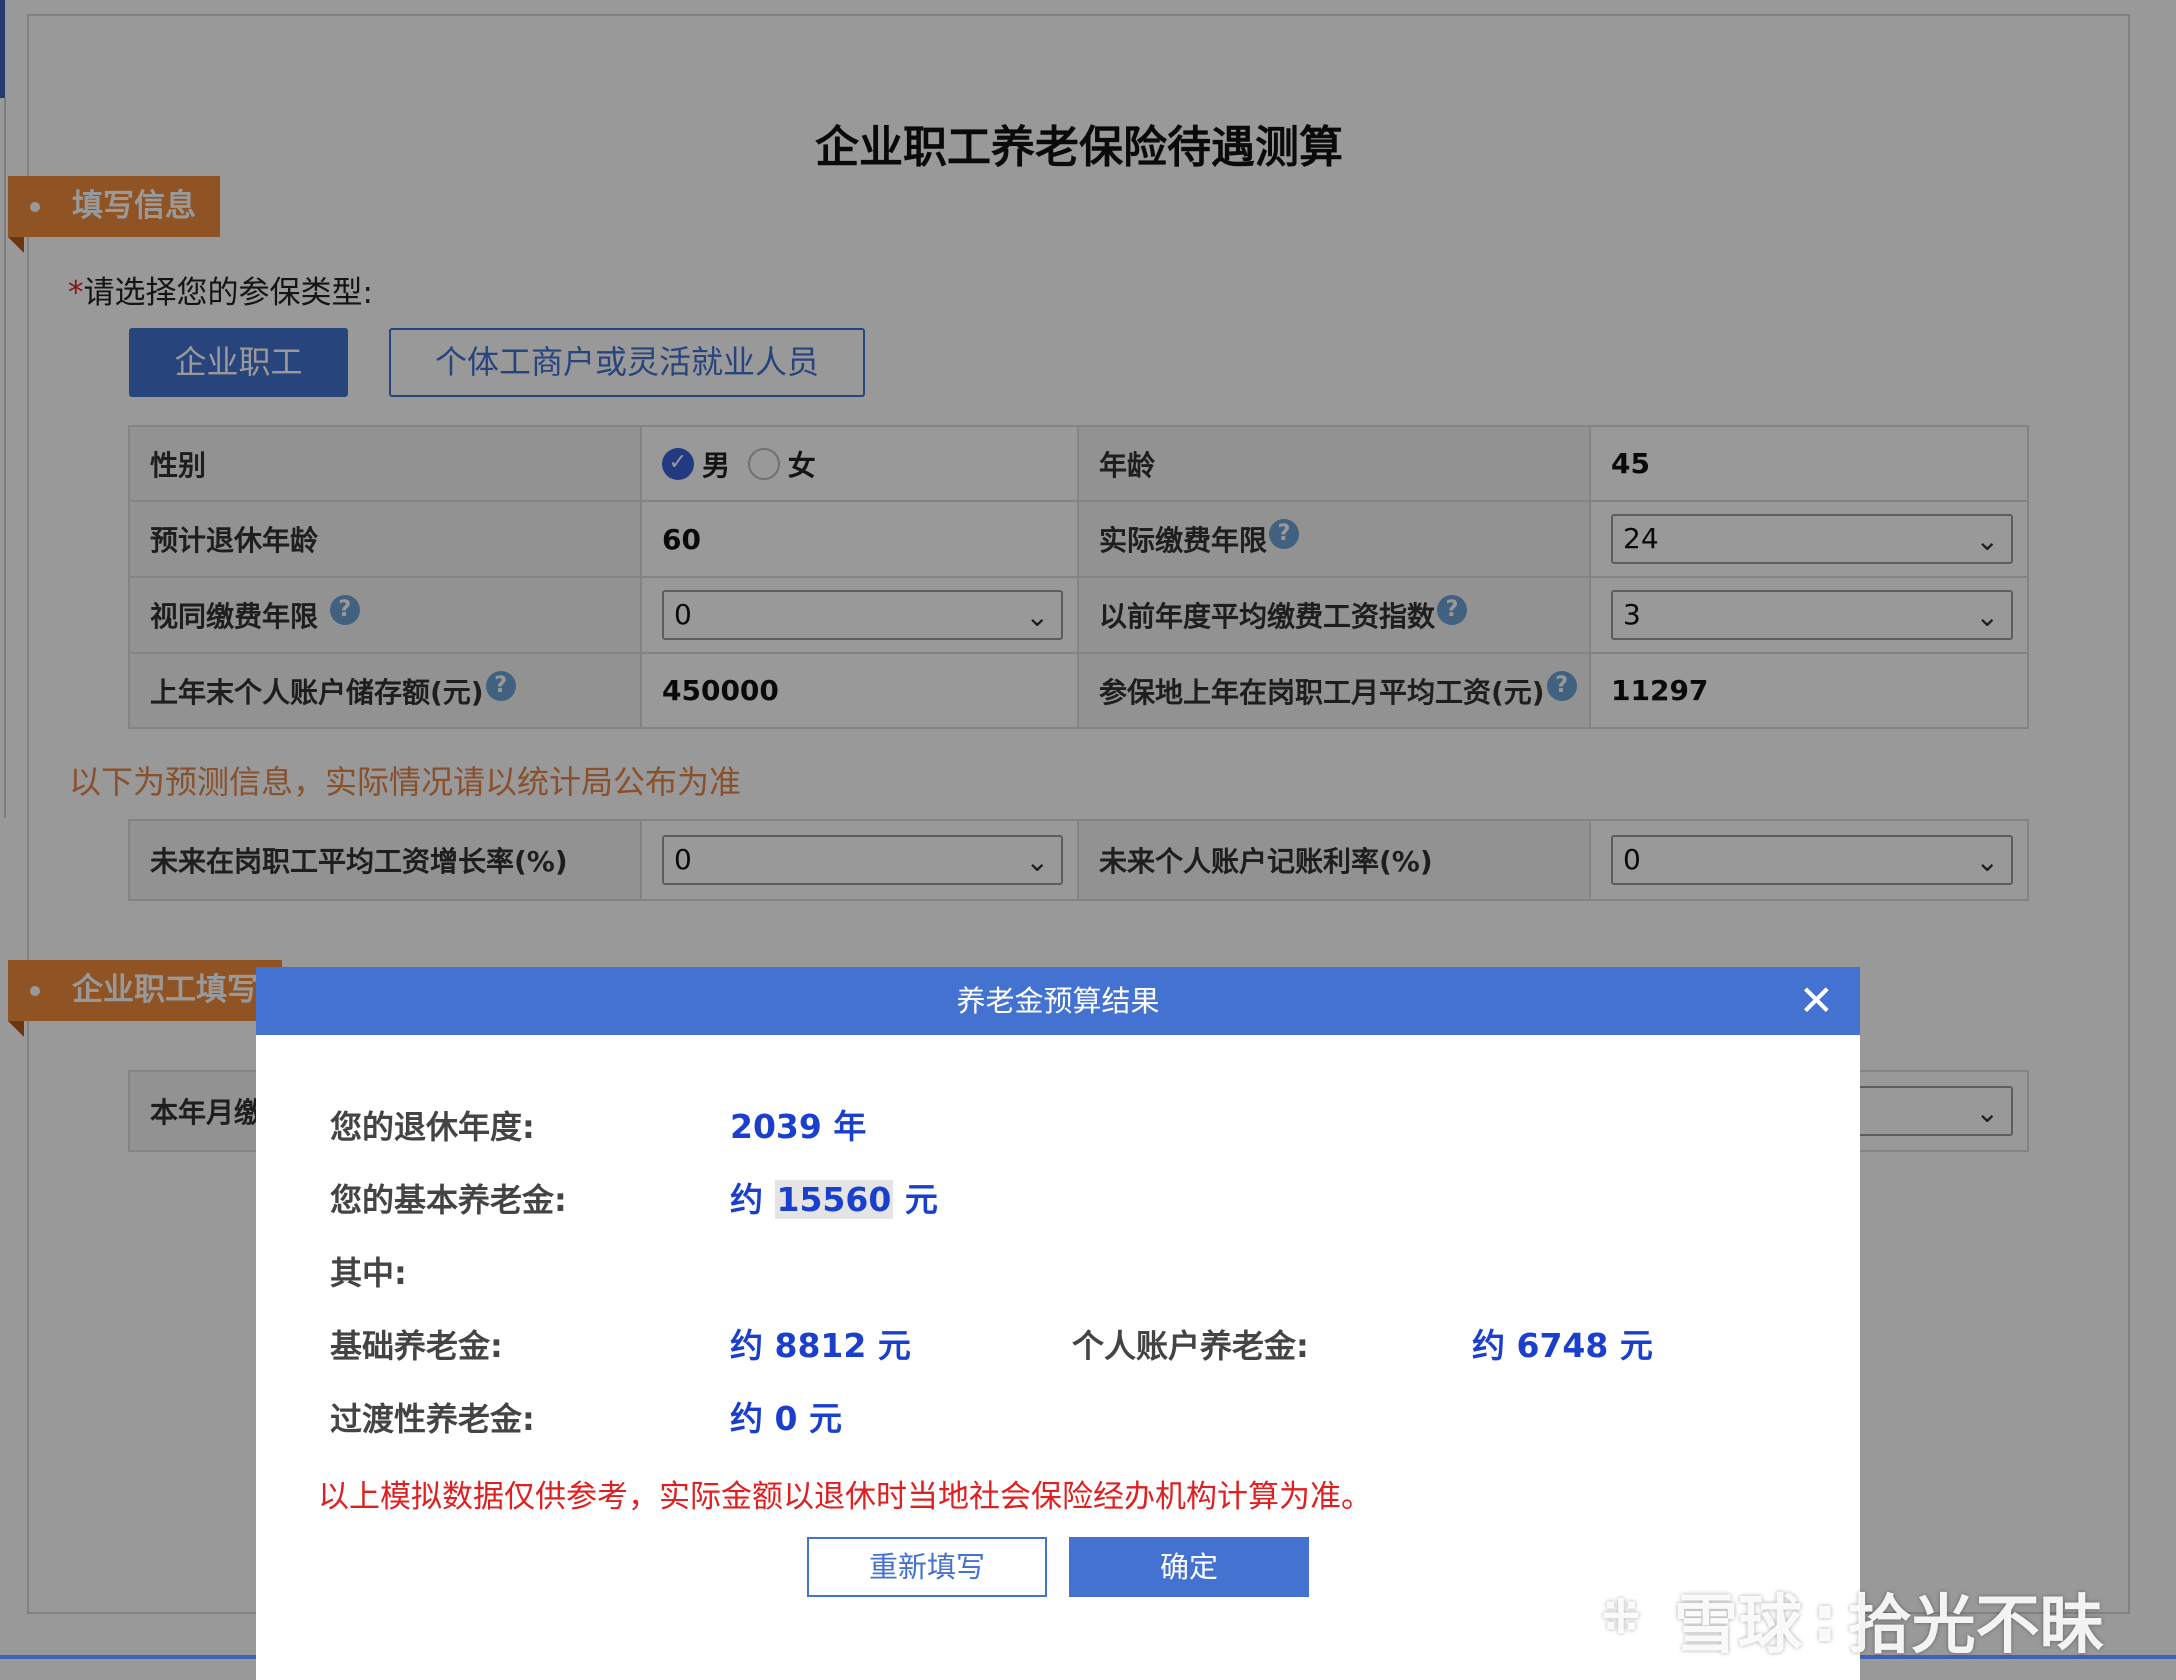 This screenshot has height=1680, width=2176. Describe the element at coordinates (432, 1419) in the screenshot. I see `transition-pension-label: 过渡性养老金:` at that location.